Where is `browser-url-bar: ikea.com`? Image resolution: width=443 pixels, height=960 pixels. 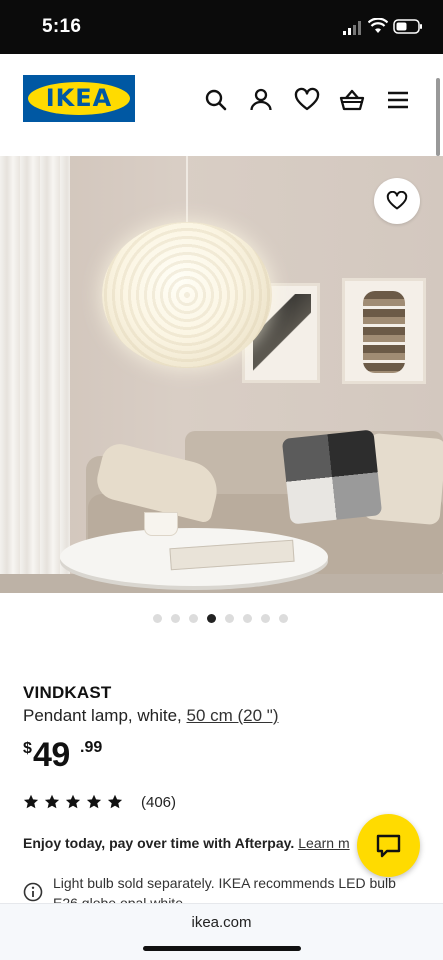
browser-url-bar: ikea.com is located at coordinates (221, 931).